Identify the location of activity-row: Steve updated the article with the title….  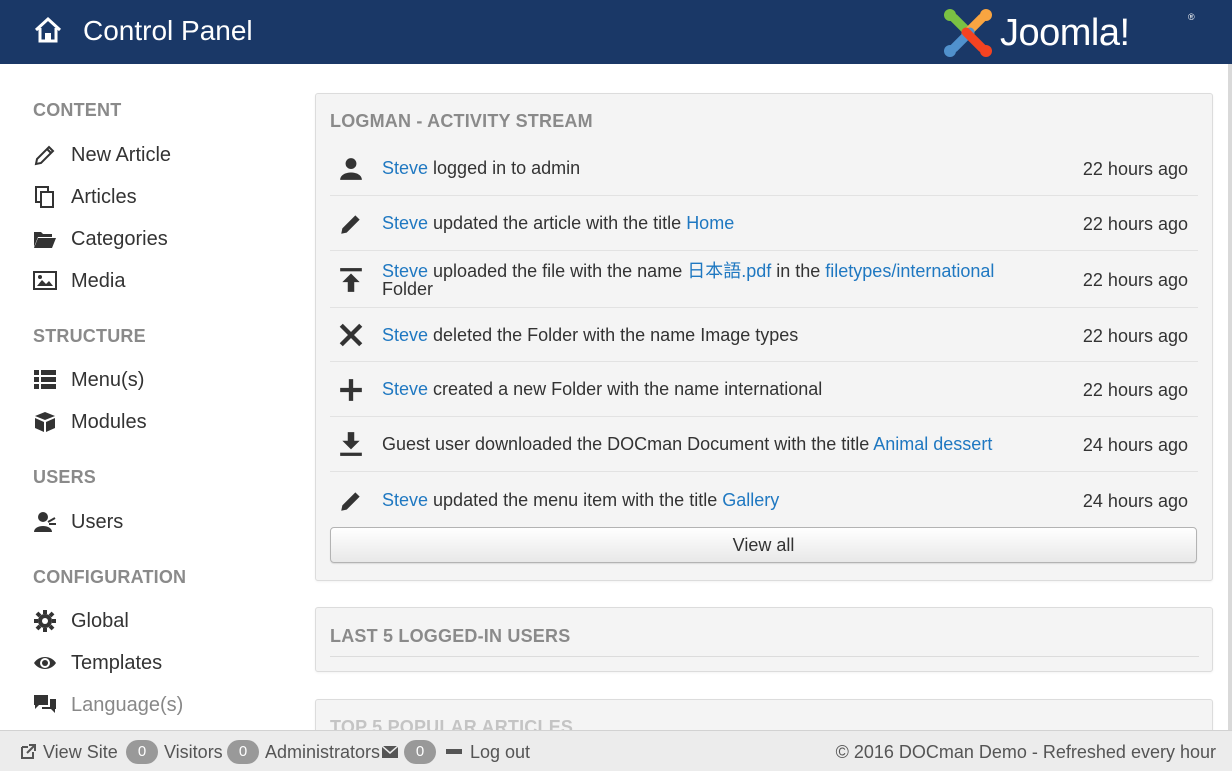
(764, 223).